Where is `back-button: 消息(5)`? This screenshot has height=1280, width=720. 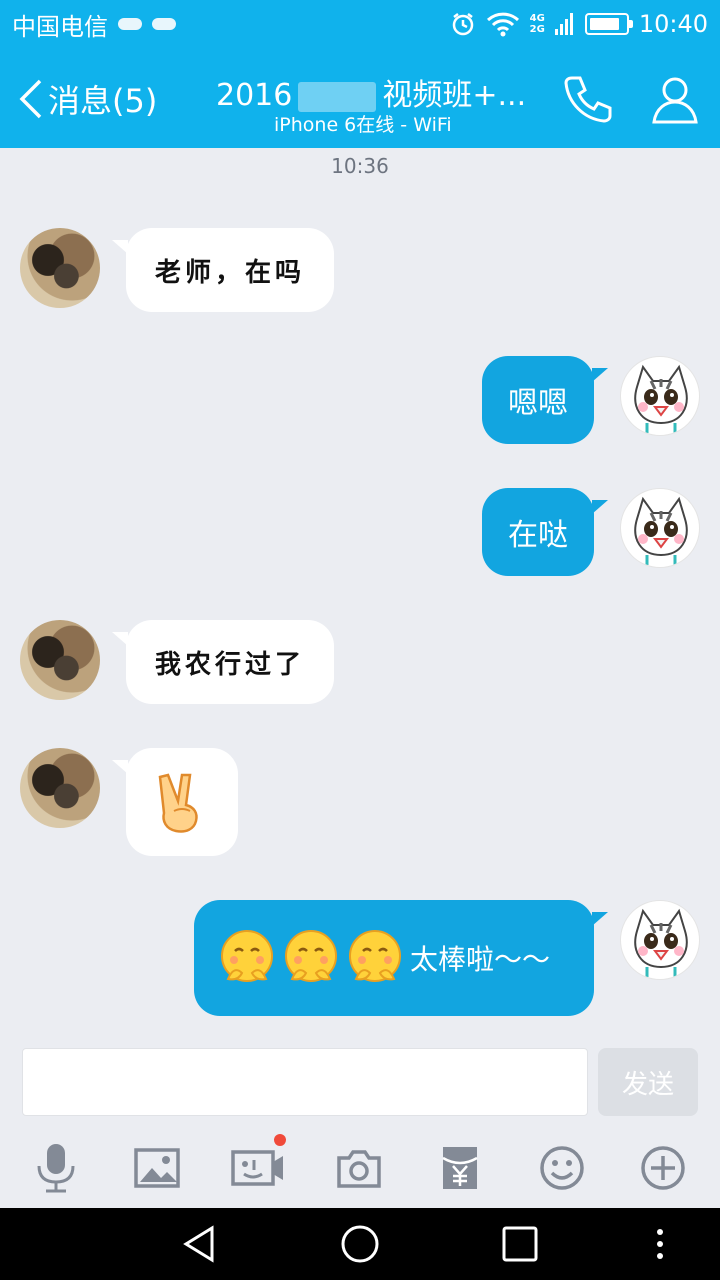
back-button: 消息(5) is located at coordinates (87, 99).